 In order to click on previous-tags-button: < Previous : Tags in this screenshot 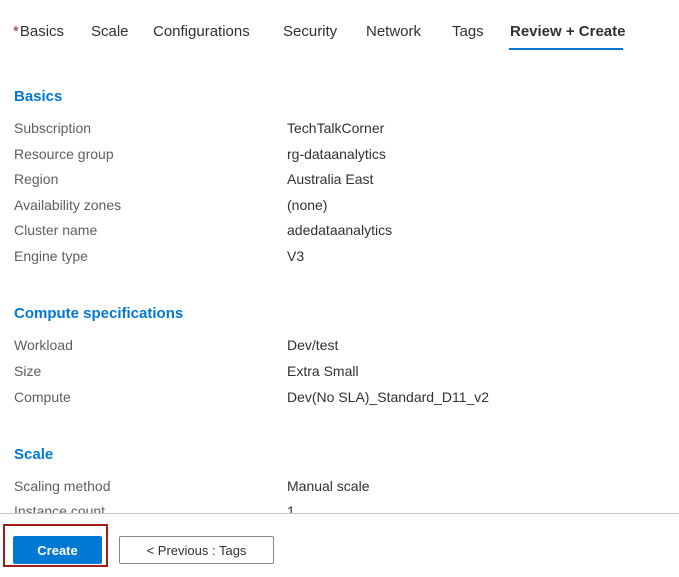, I will do `click(196, 550)`.